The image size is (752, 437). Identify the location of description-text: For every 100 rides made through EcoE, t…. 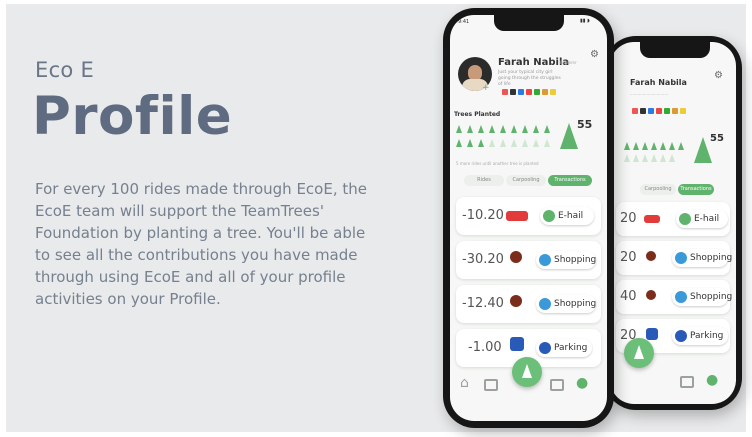
(201, 244).